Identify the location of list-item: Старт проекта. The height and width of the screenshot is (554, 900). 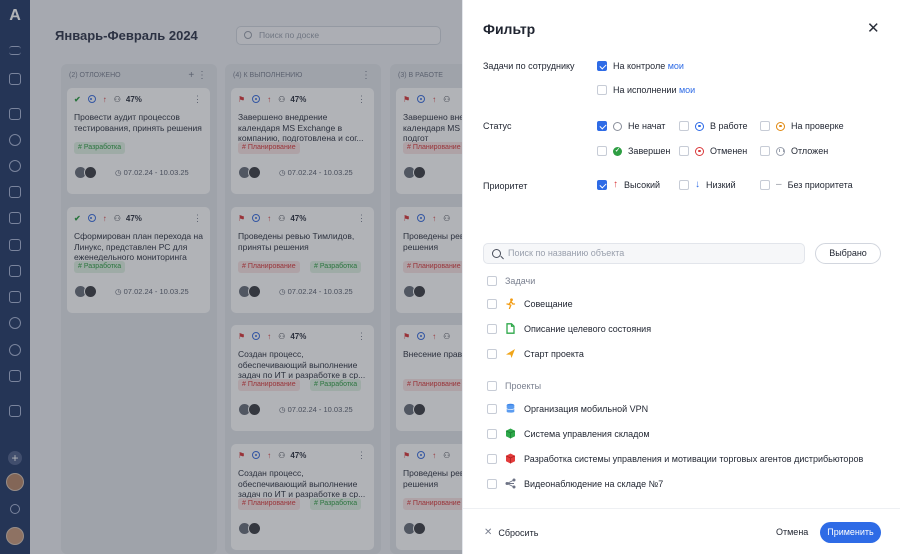
(535, 353).